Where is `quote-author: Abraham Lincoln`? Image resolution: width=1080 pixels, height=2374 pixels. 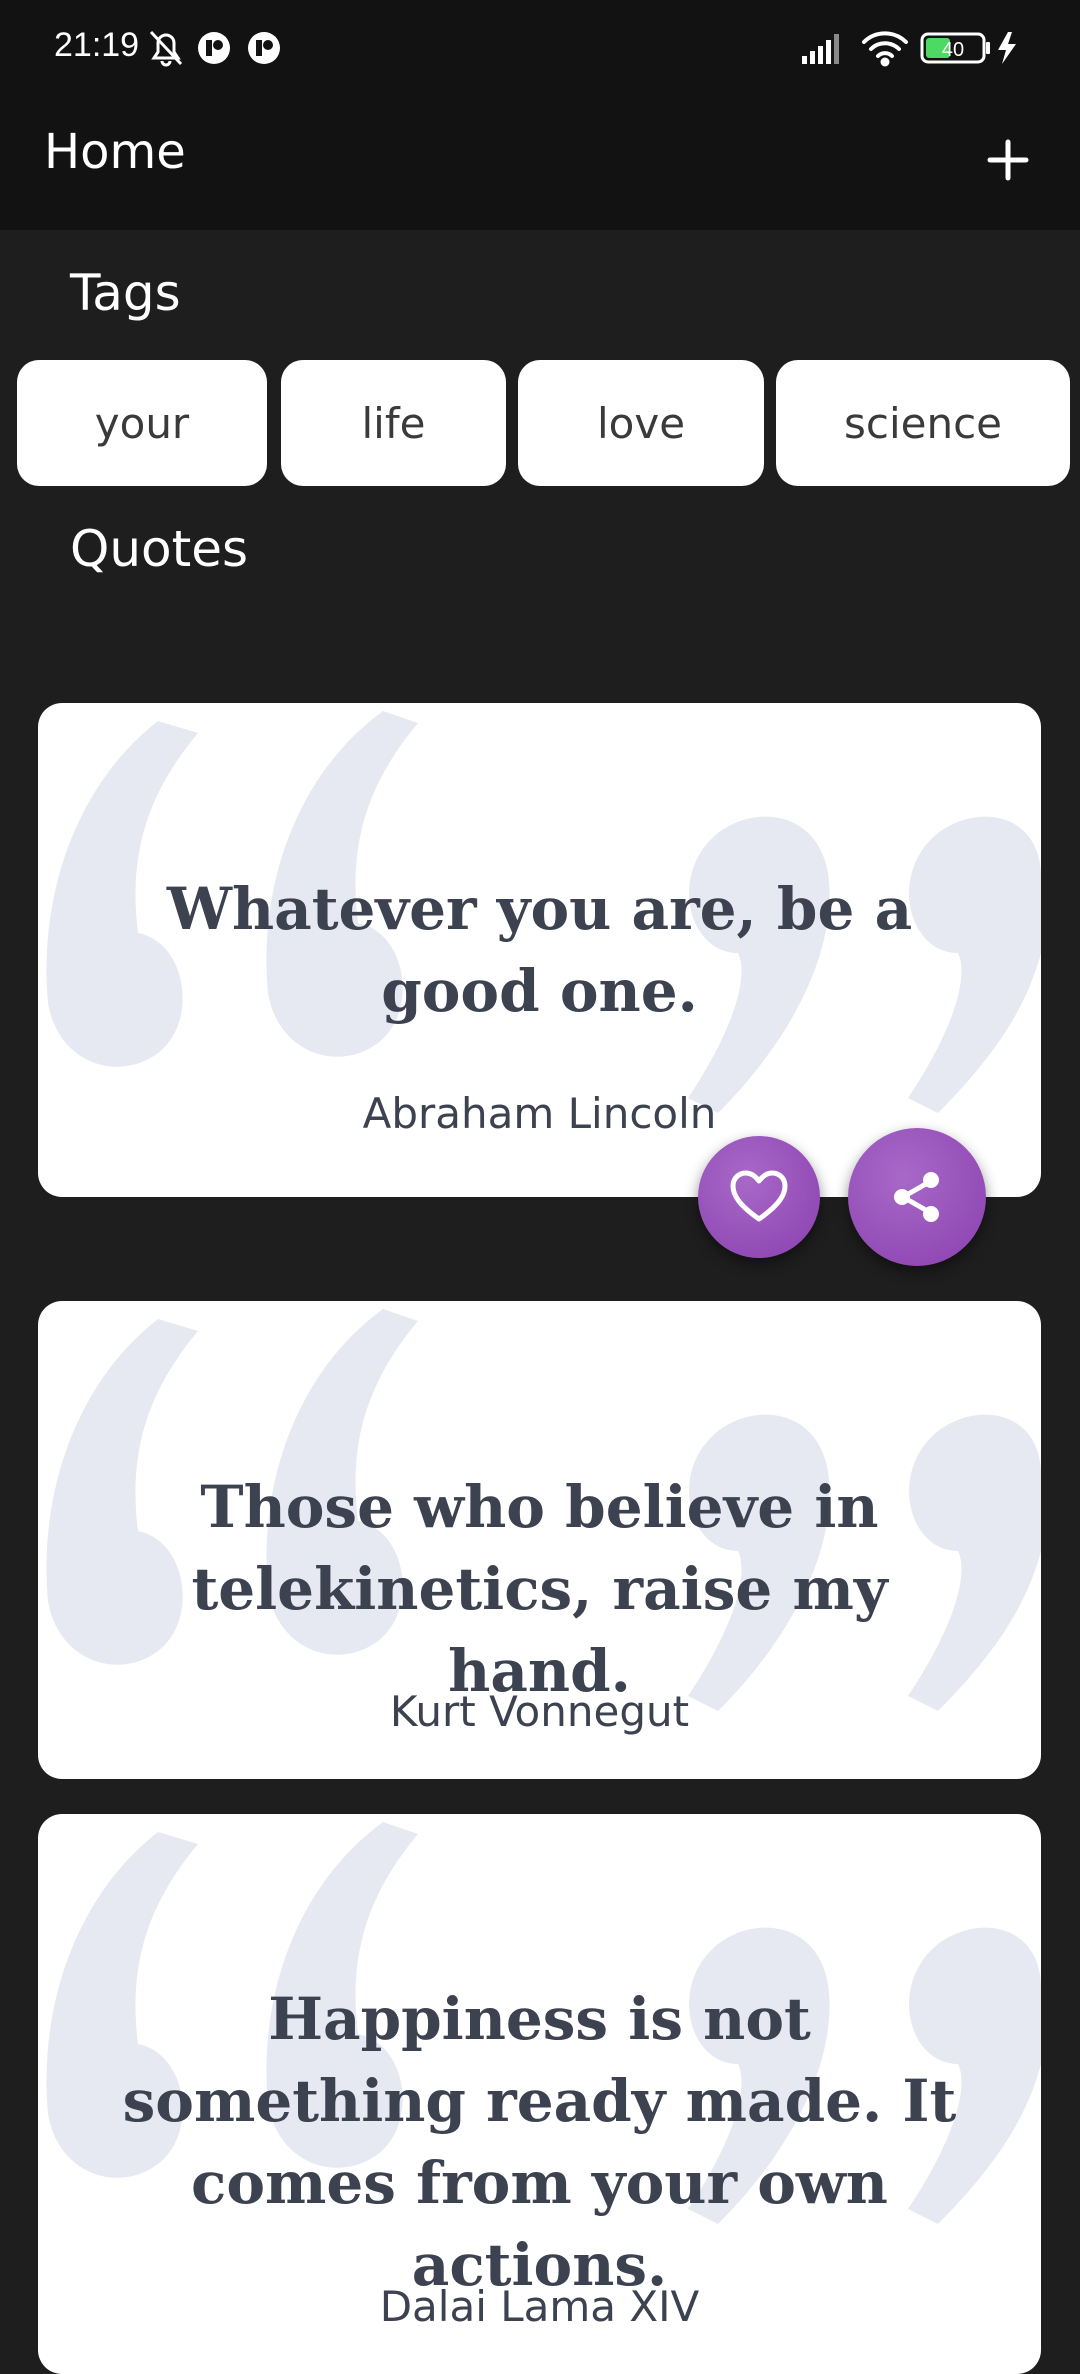 quote-author: Abraham Lincoln is located at coordinates (539, 1113).